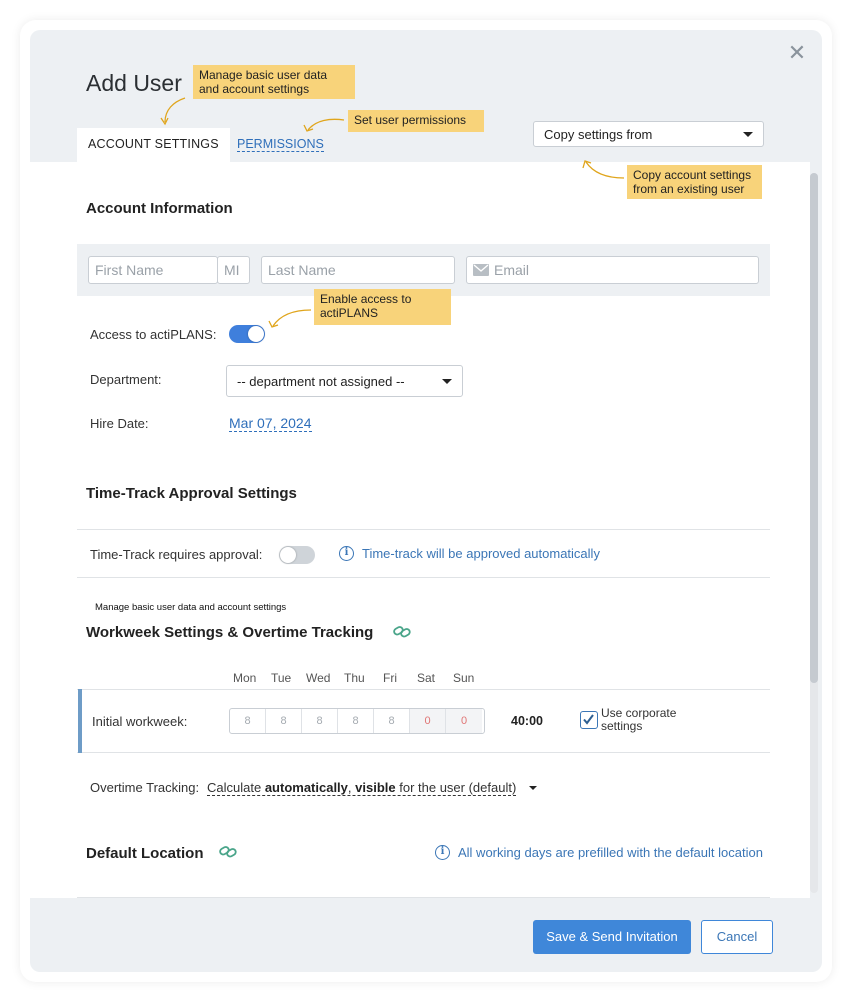 Image resolution: width=852 pixels, height=1003 pixels. I want to click on save-send-invitation-button: Save & Send Invitation, so click(612, 937).